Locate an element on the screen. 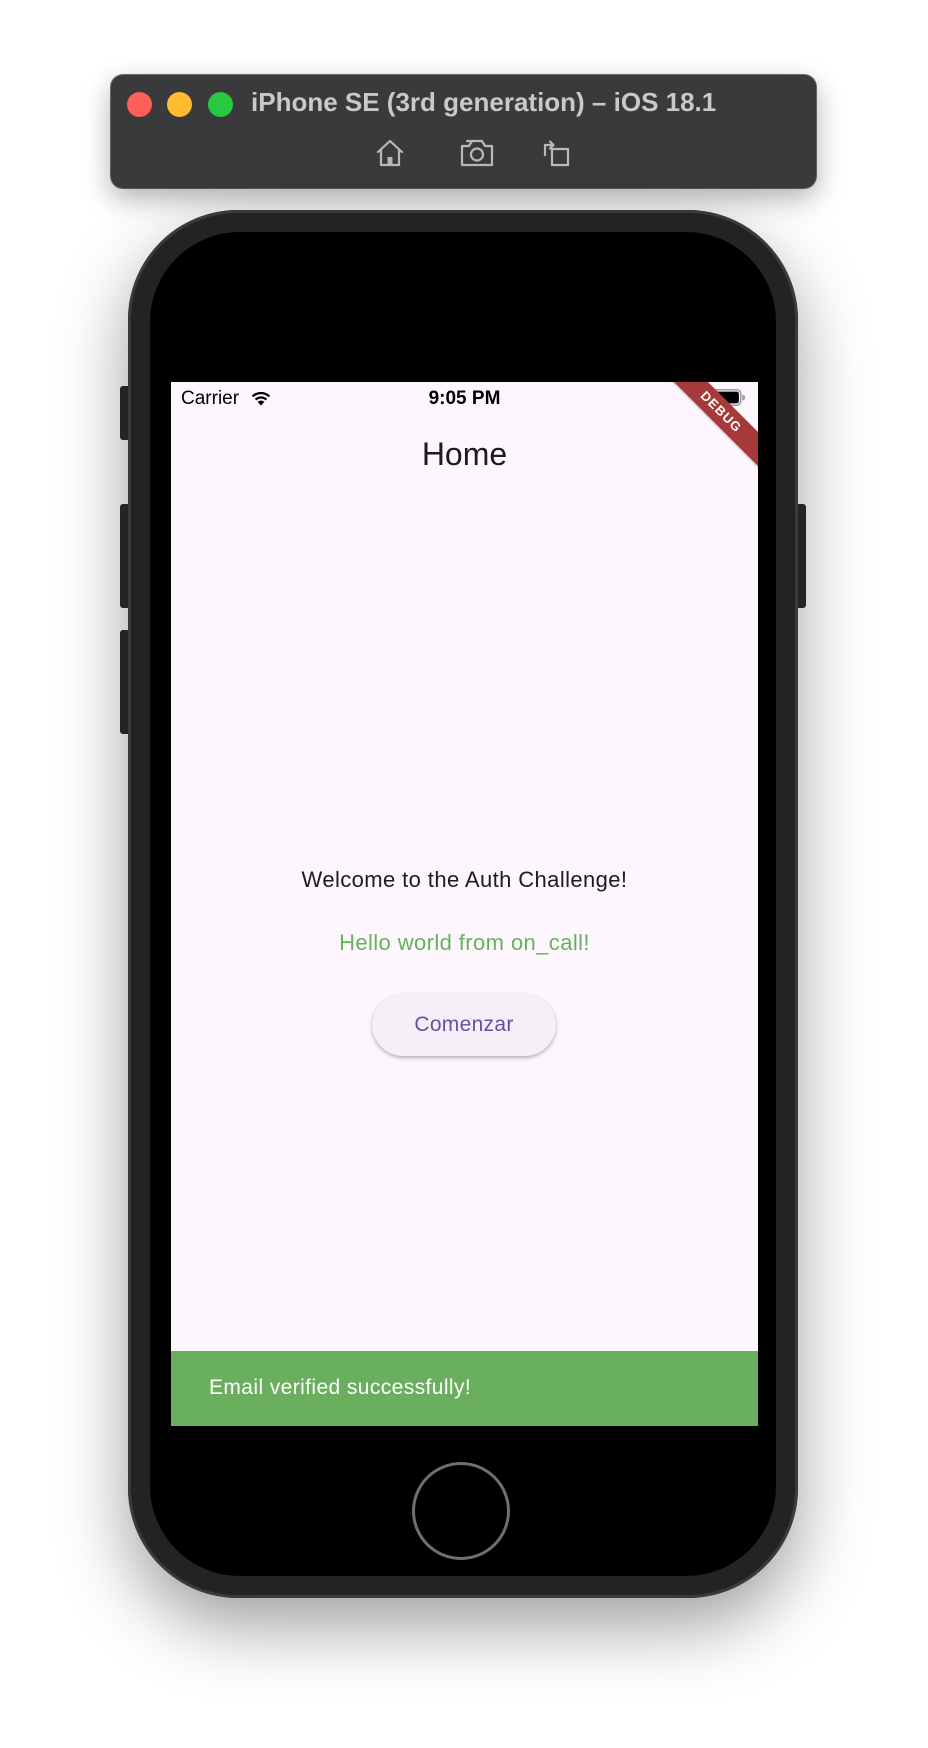  home-icon is located at coordinates (390, 153).